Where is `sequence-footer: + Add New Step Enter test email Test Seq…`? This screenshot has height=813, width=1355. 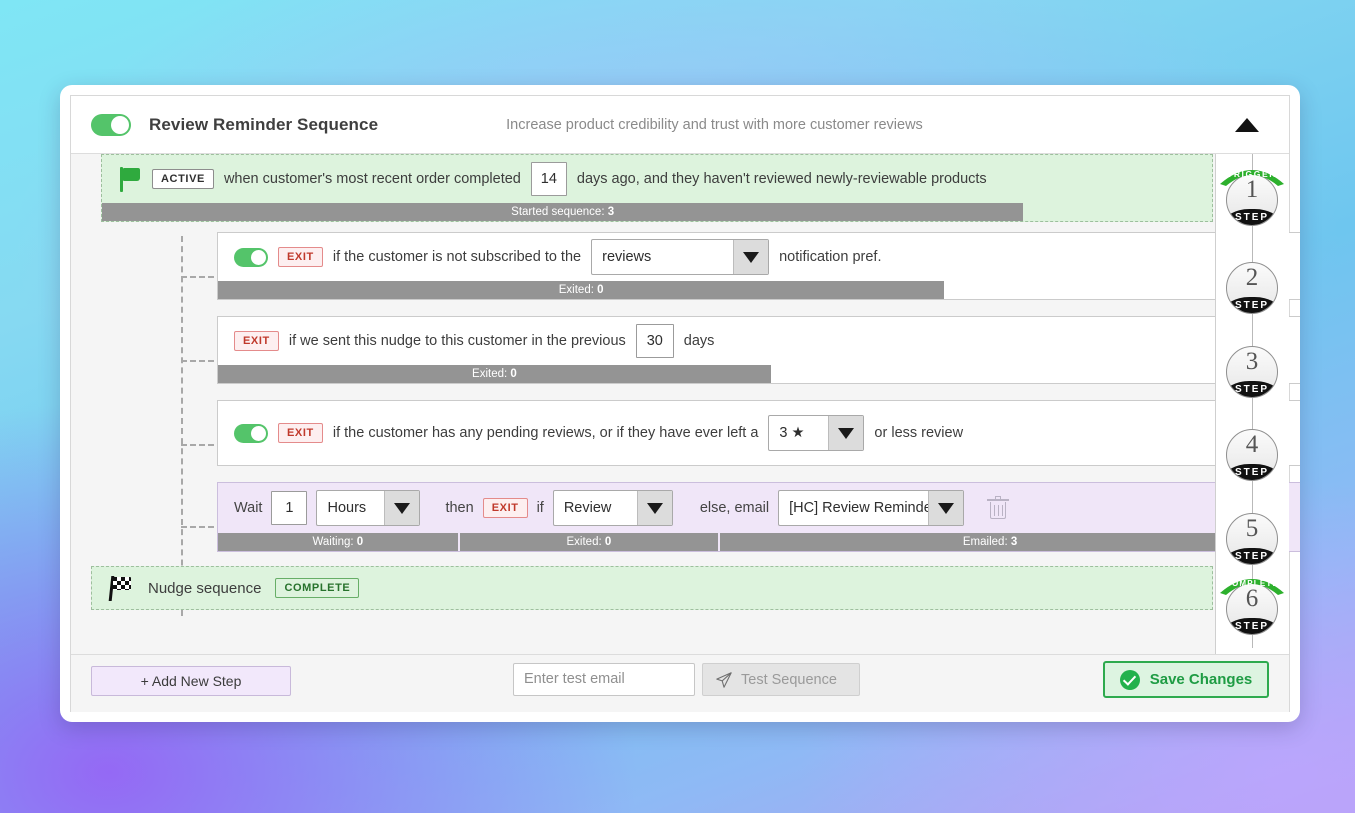 sequence-footer: + Add New Step Enter test email Test Seq… is located at coordinates (680, 683).